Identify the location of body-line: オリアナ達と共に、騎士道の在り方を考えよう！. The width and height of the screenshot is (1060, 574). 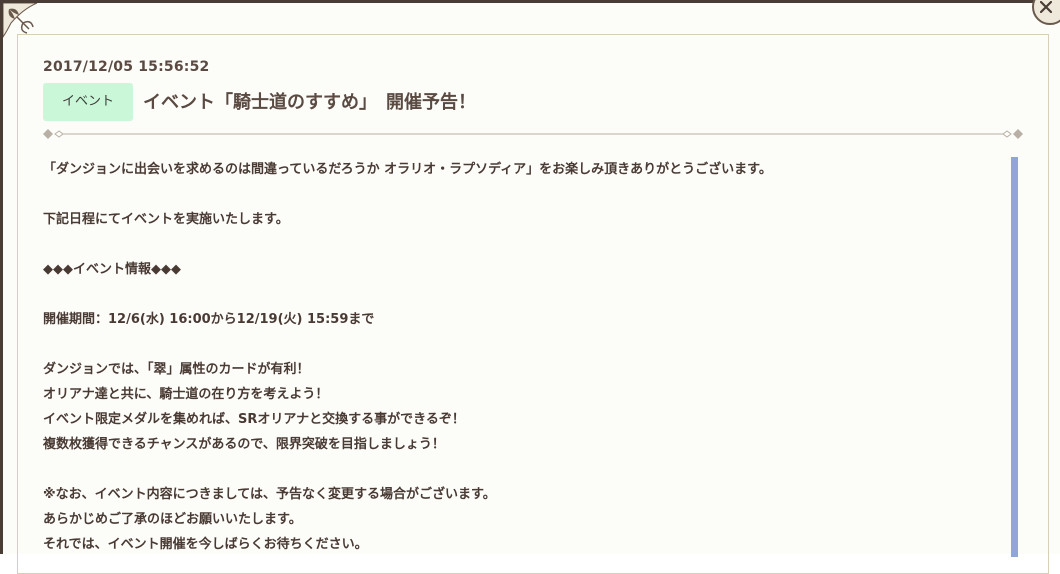
(186, 394).